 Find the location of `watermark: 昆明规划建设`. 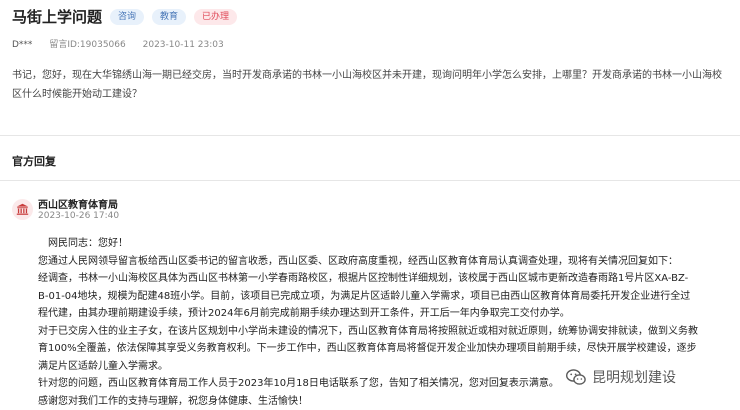

watermark: 昆明规划建设 is located at coordinates (621, 377).